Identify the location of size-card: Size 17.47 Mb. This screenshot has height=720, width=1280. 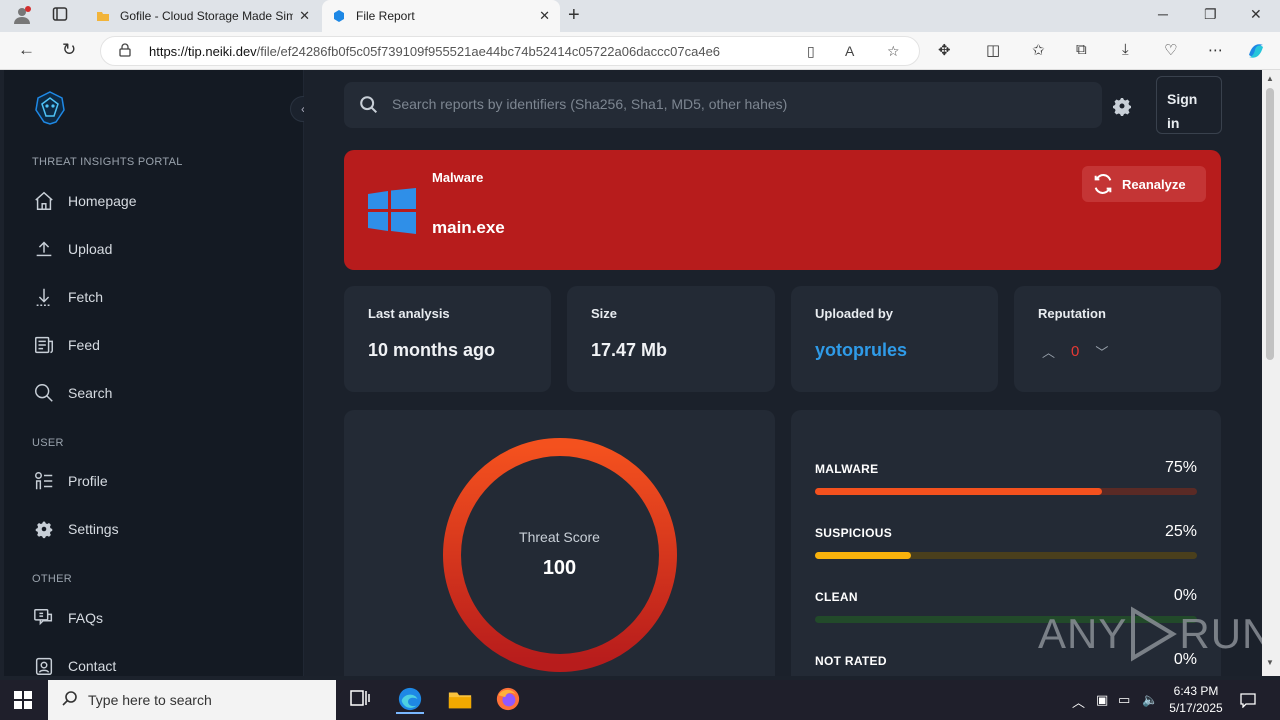
(671, 339).